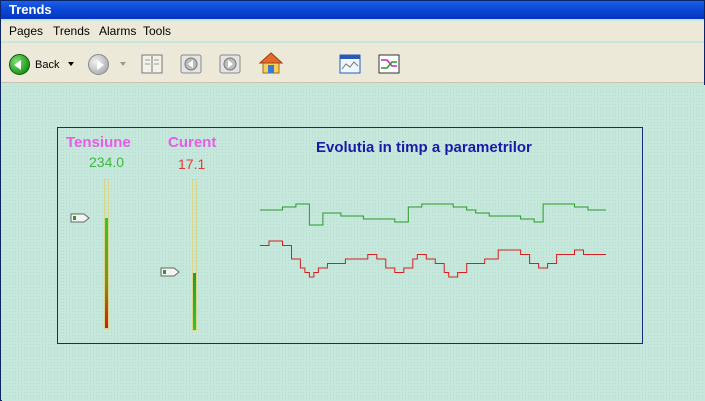 This screenshot has width=705, height=401. What do you see at coordinates (117, 31) in the screenshot?
I see `menu-alarms: Alarms` at bounding box center [117, 31].